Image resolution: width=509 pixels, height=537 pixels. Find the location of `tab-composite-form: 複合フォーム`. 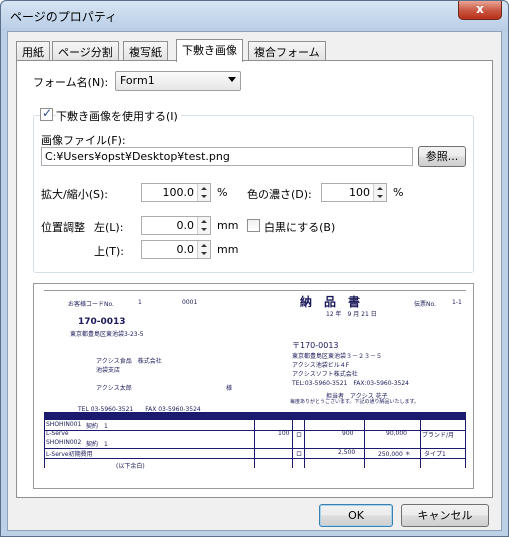

tab-composite-form: 複合フォーム is located at coordinates (287, 51).